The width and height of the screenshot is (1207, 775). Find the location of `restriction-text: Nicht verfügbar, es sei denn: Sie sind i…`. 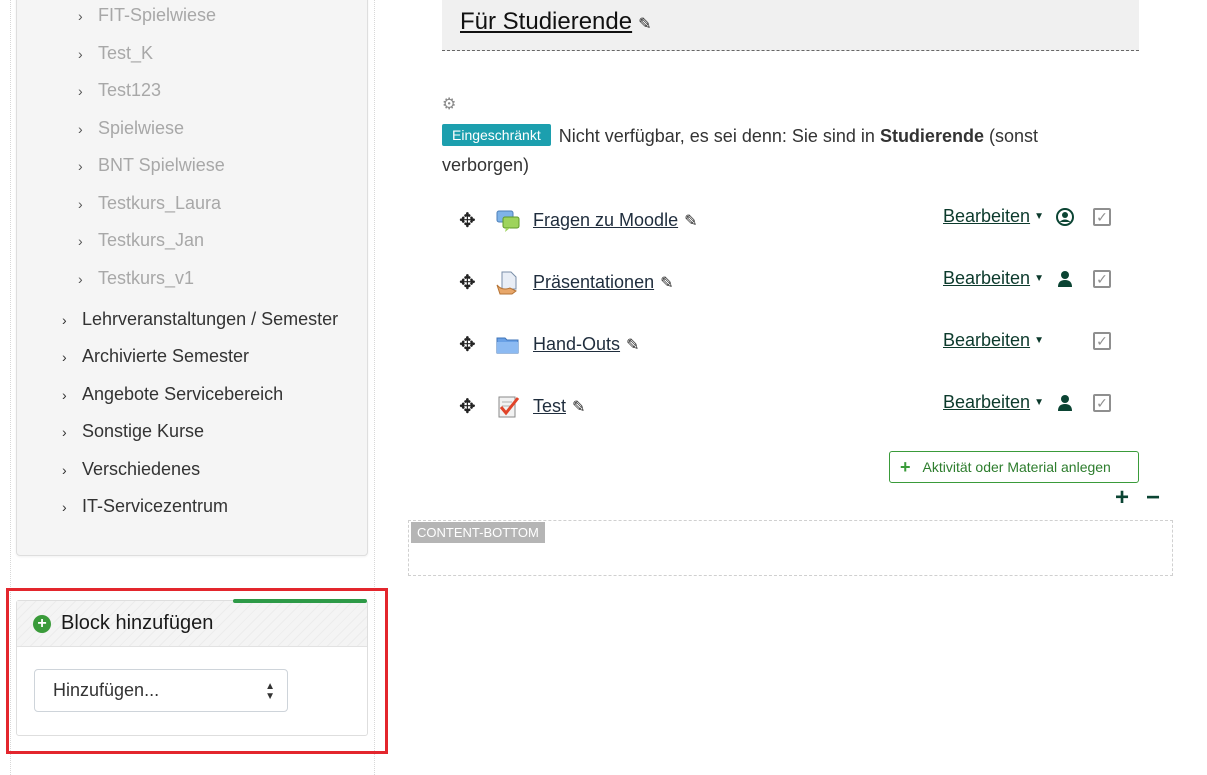

restriction-text: Nicht verfügbar, es sei denn: Sie sind i… is located at coordinates (716, 136).